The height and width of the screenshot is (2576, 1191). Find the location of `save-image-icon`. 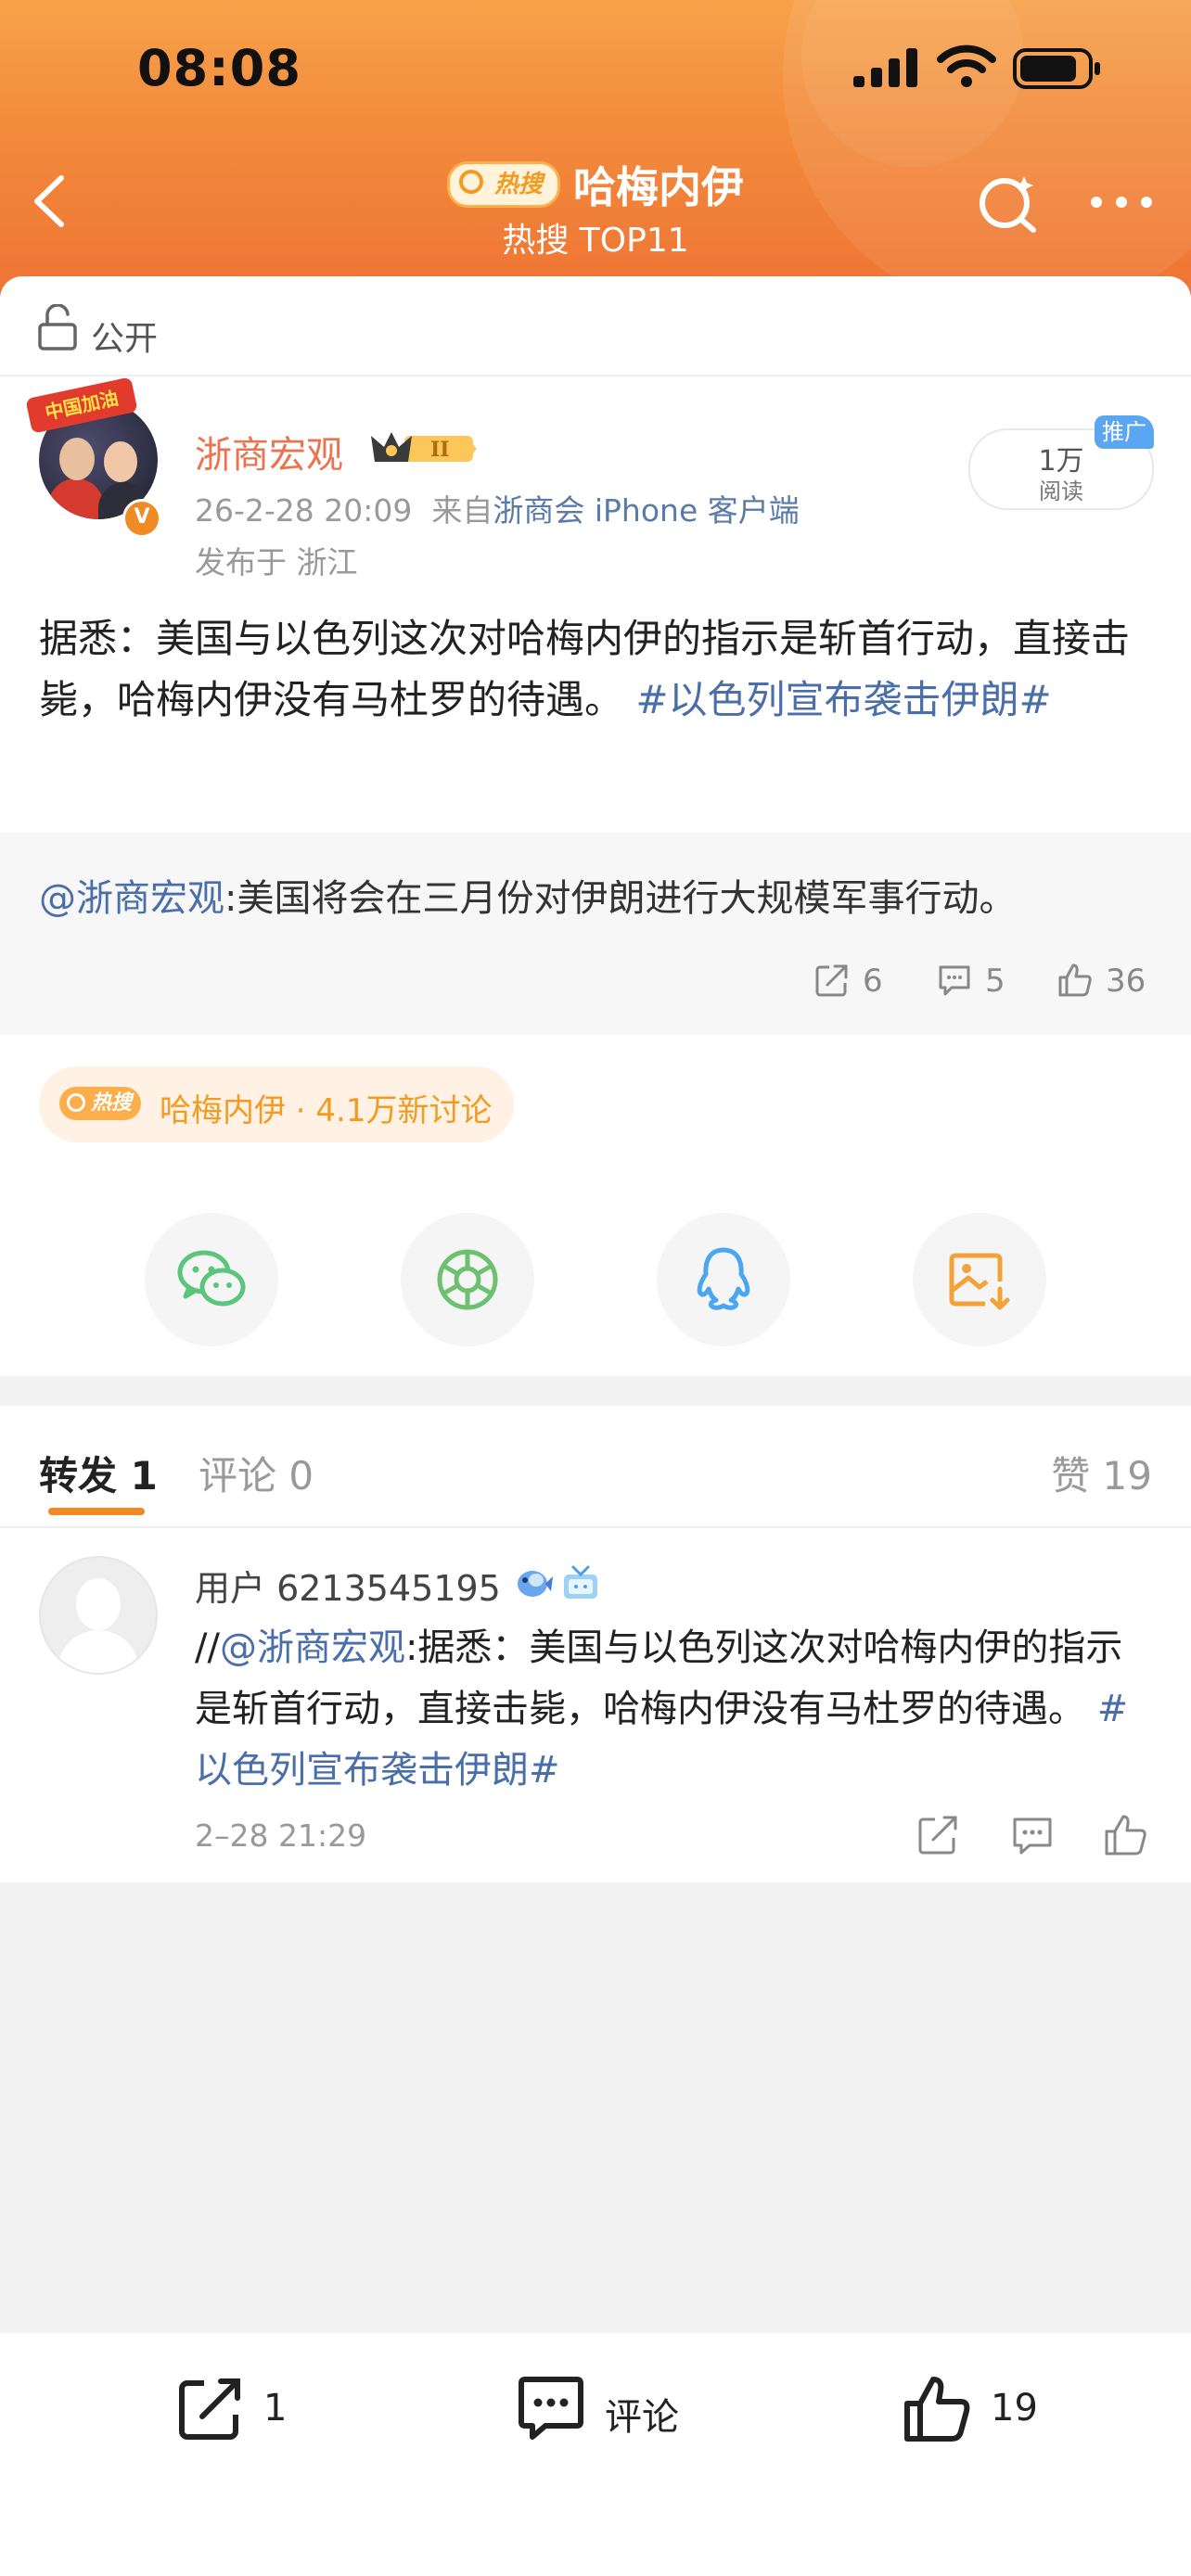

save-image-icon is located at coordinates (980, 1281).